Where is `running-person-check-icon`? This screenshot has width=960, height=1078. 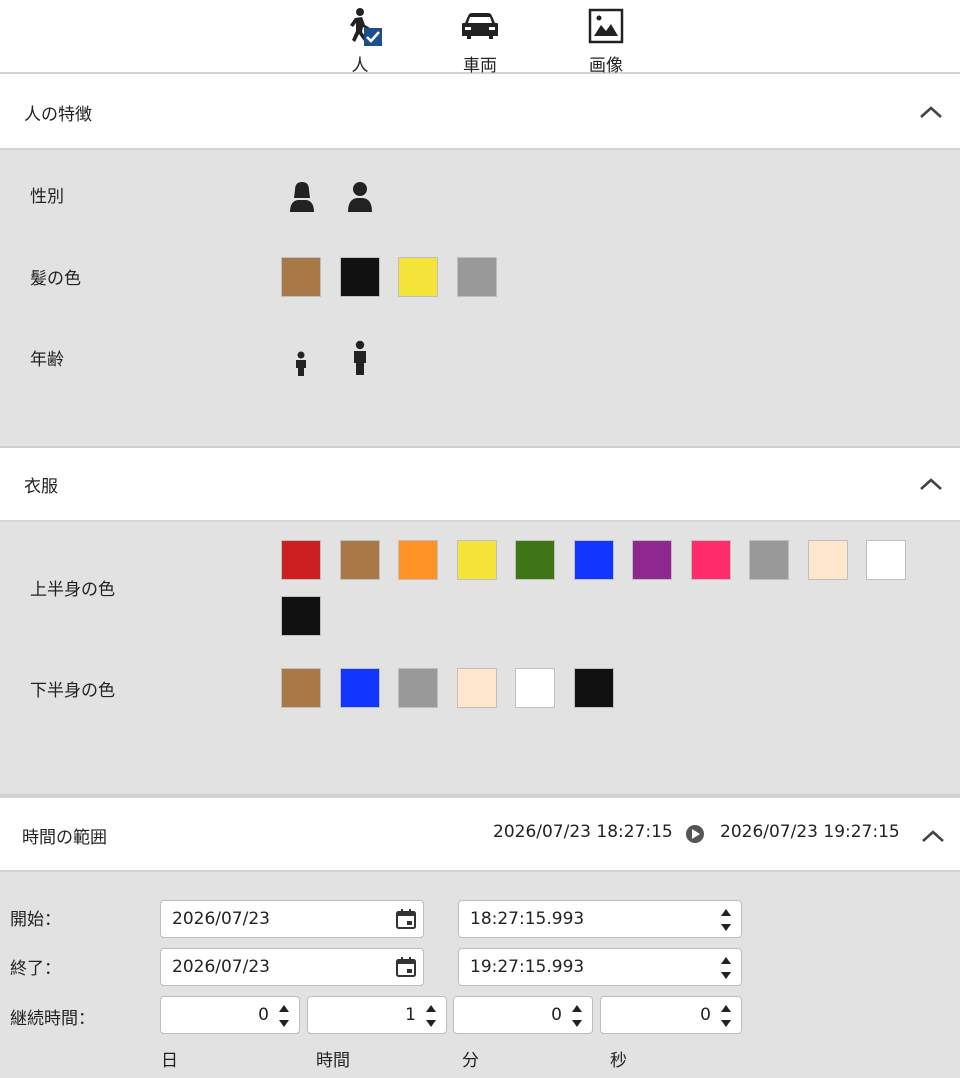
running-person-check-icon is located at coordinates (360, 26).